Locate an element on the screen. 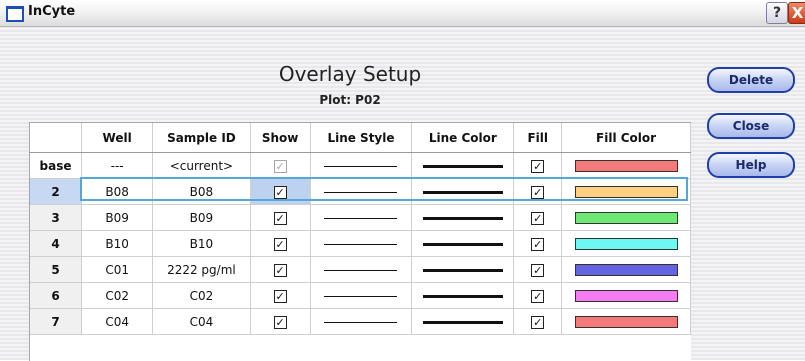  column-header-line-style: Line Style is located at coordinates (361, 138).